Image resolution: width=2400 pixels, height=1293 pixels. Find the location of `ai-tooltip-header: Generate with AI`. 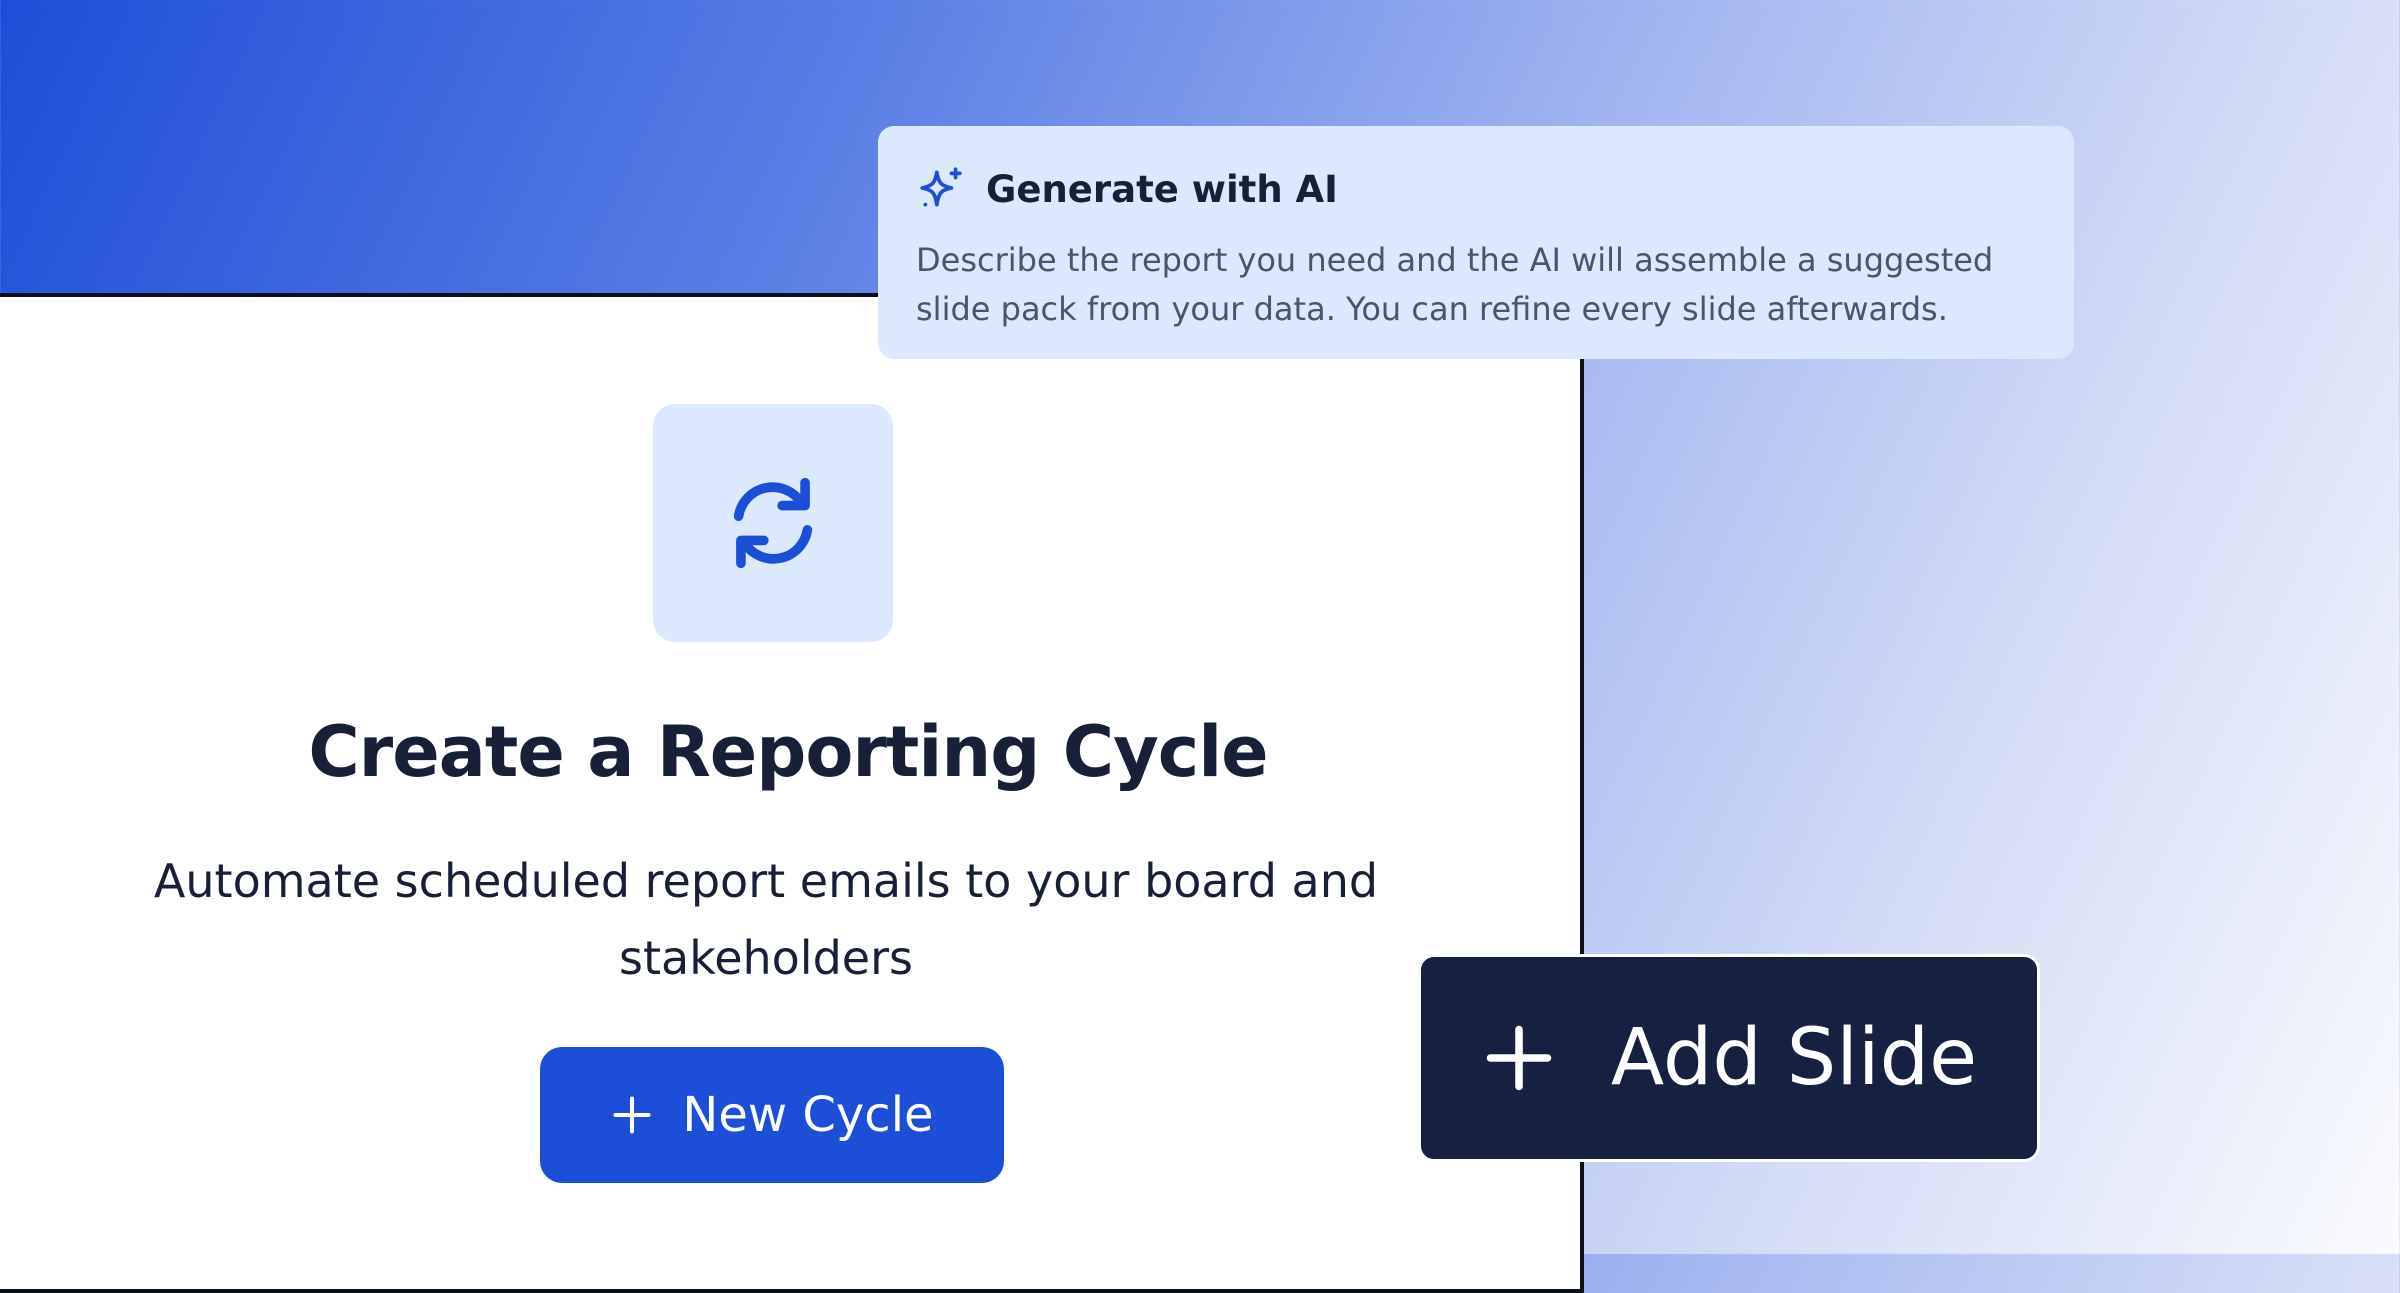

ai-tooltip-header: Generate with AI is located at coordinates (1477, 189).